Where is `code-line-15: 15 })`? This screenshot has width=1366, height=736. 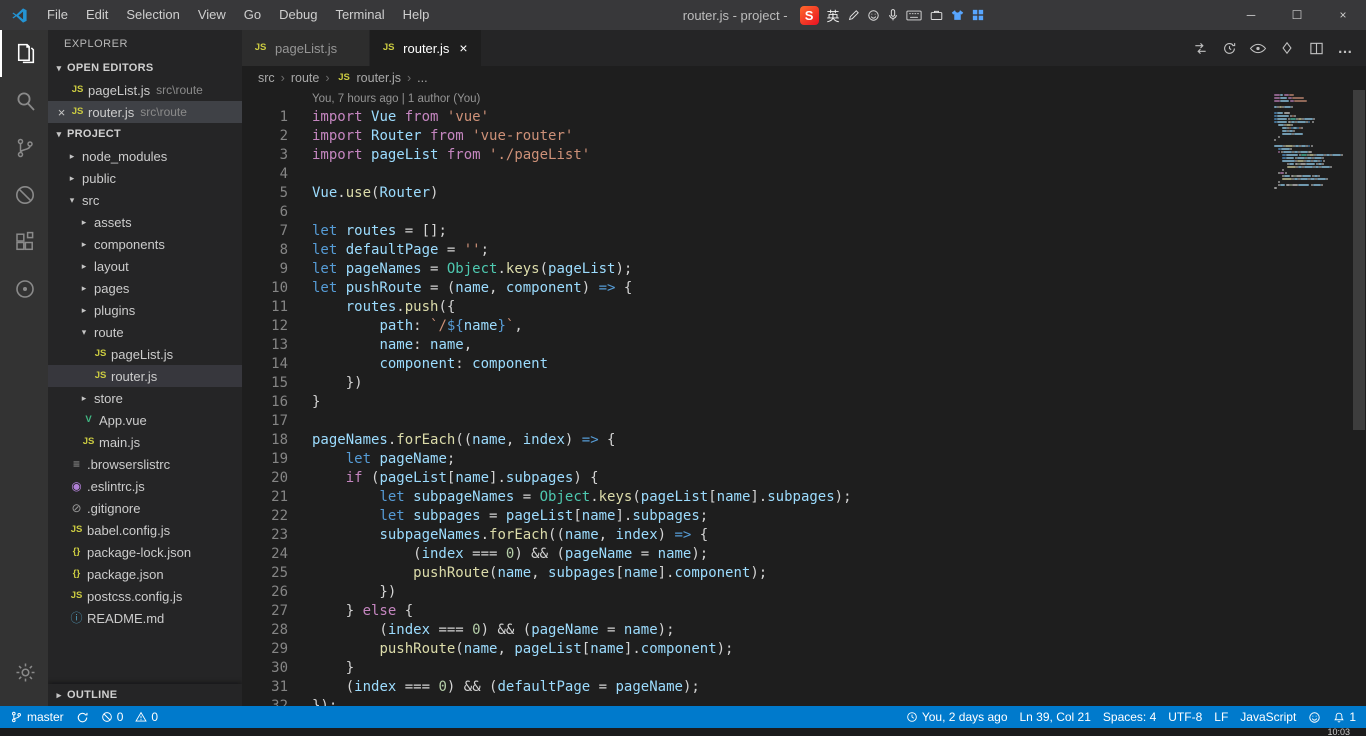
code-line-15: 15 }) is located at coordinates (804, 383).